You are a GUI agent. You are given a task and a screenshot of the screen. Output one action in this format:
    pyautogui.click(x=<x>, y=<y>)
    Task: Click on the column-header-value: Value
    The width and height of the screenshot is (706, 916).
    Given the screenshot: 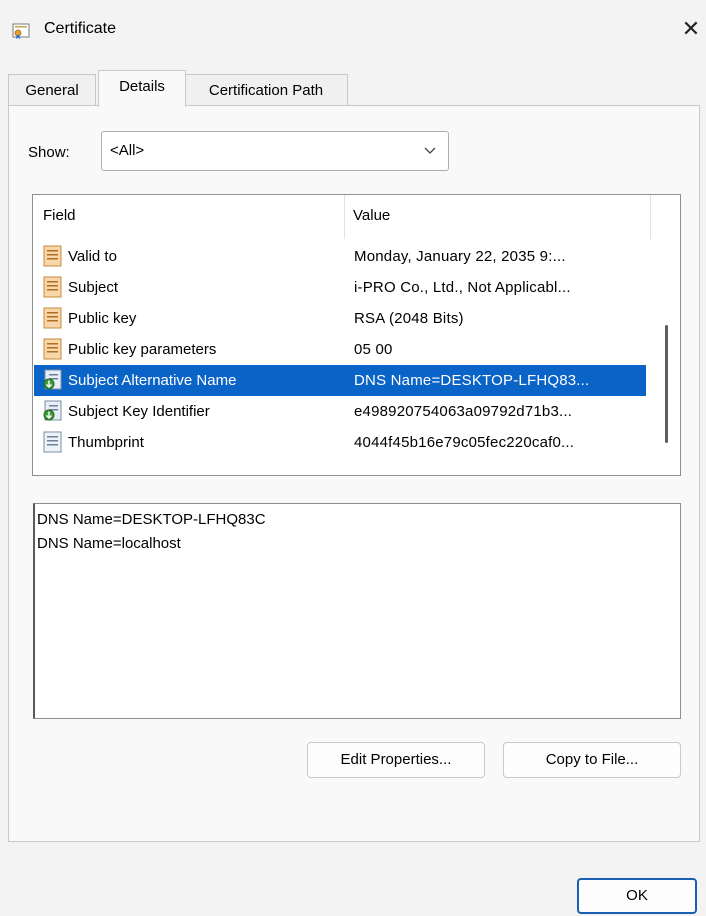 What is the action you would take?
    pyautogui.click(x=371, y=215)
    